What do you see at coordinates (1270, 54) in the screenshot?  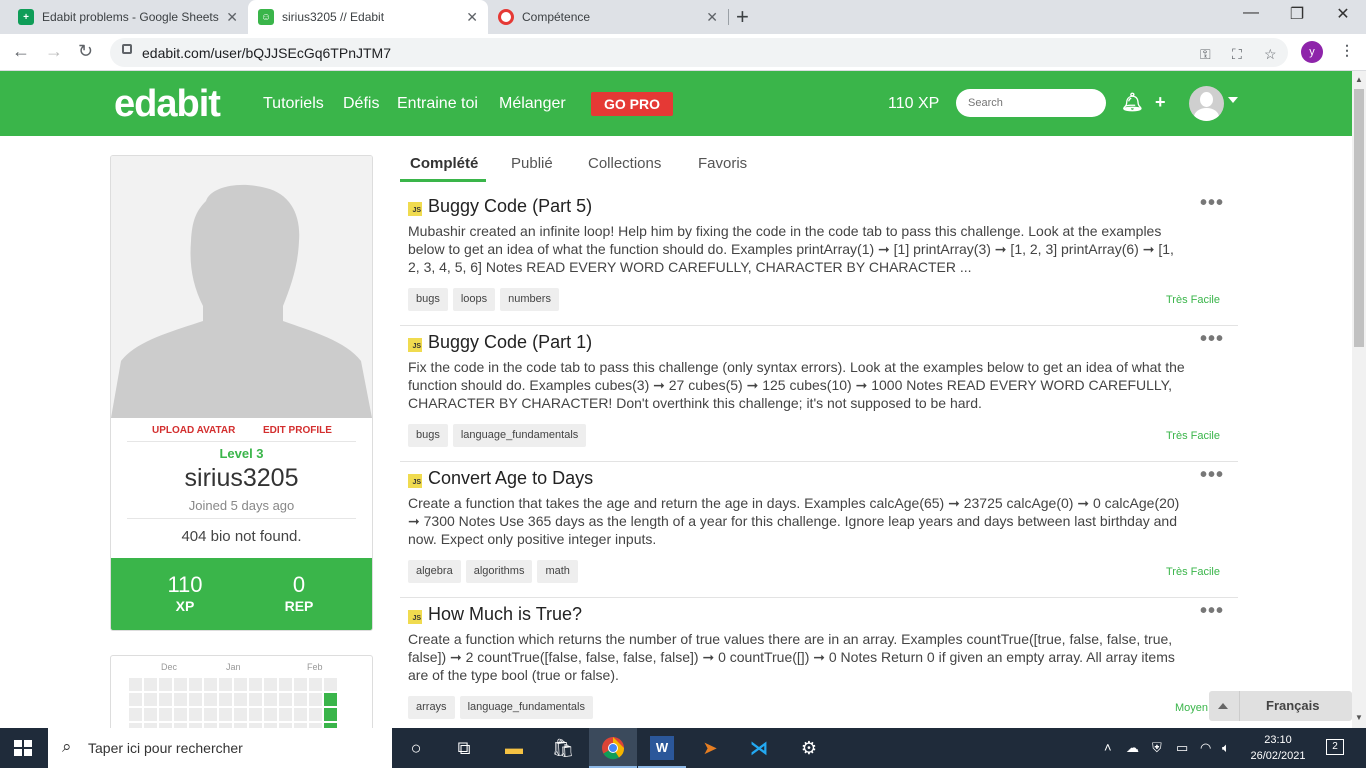 I see `star-icon: ☆` at bounding box center [1270, 54].